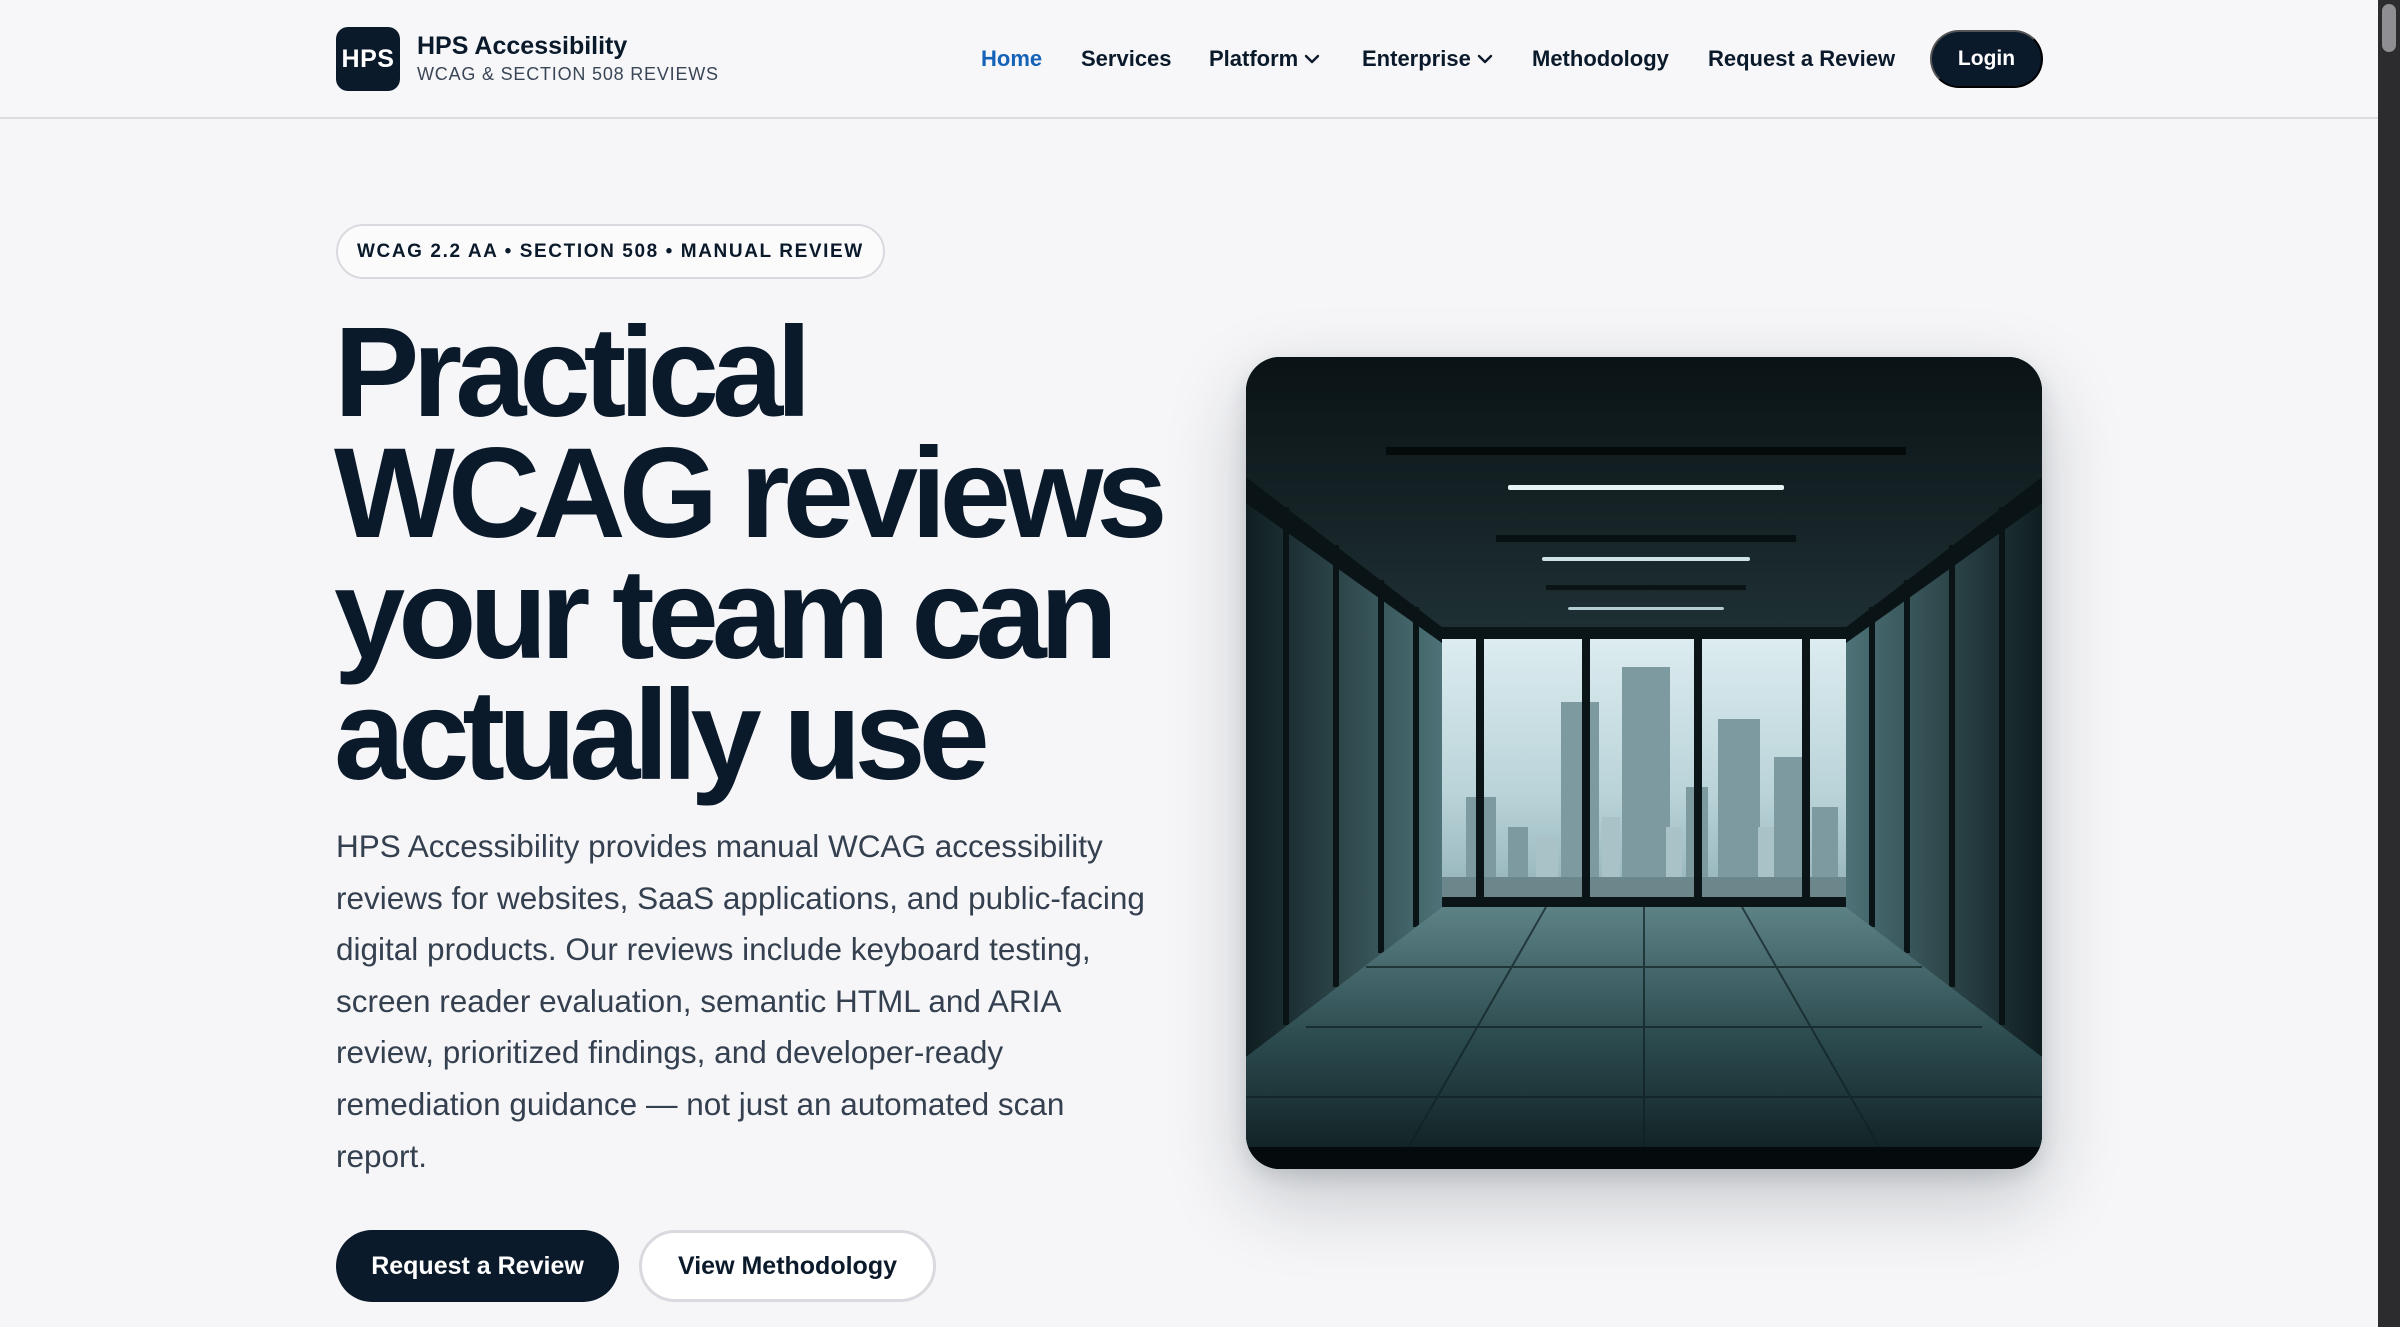 This screenshot has width=2400, height=1327. I want to click on nav-methodology-label: Methodology, so click(1600, 58).